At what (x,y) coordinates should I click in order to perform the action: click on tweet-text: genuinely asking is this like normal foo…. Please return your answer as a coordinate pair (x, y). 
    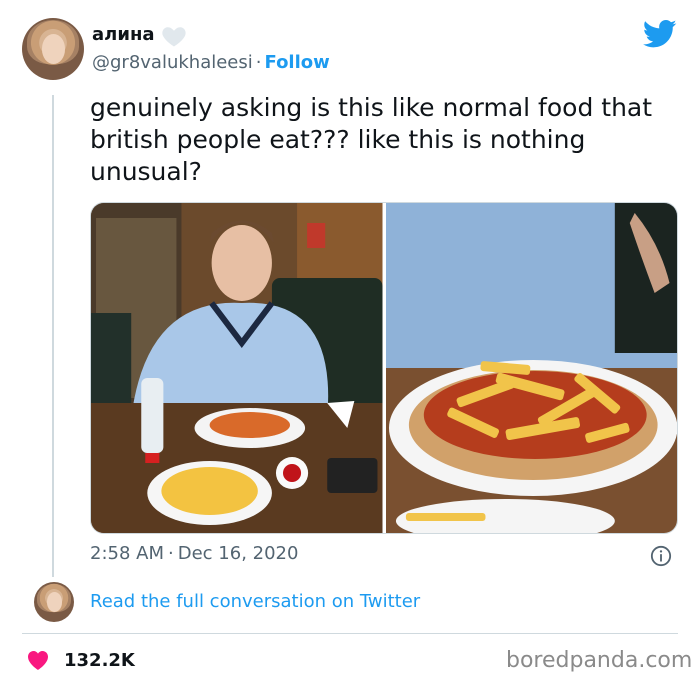
    Looking at the image, I should click on (371, 139).